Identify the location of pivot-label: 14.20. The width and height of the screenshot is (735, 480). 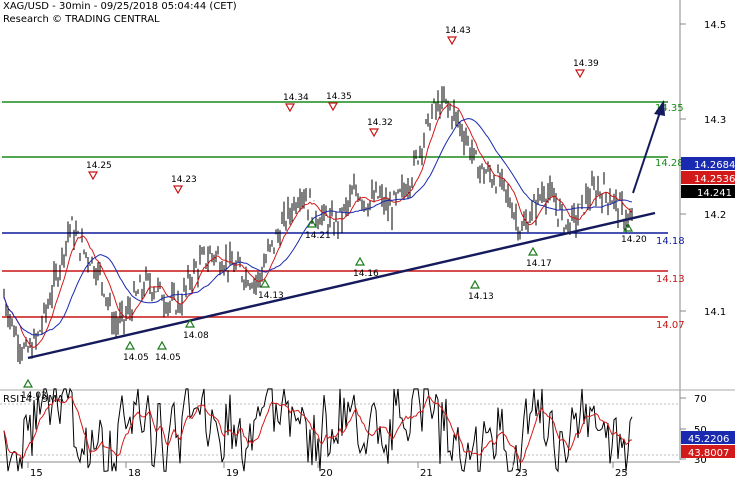
(634, 240).